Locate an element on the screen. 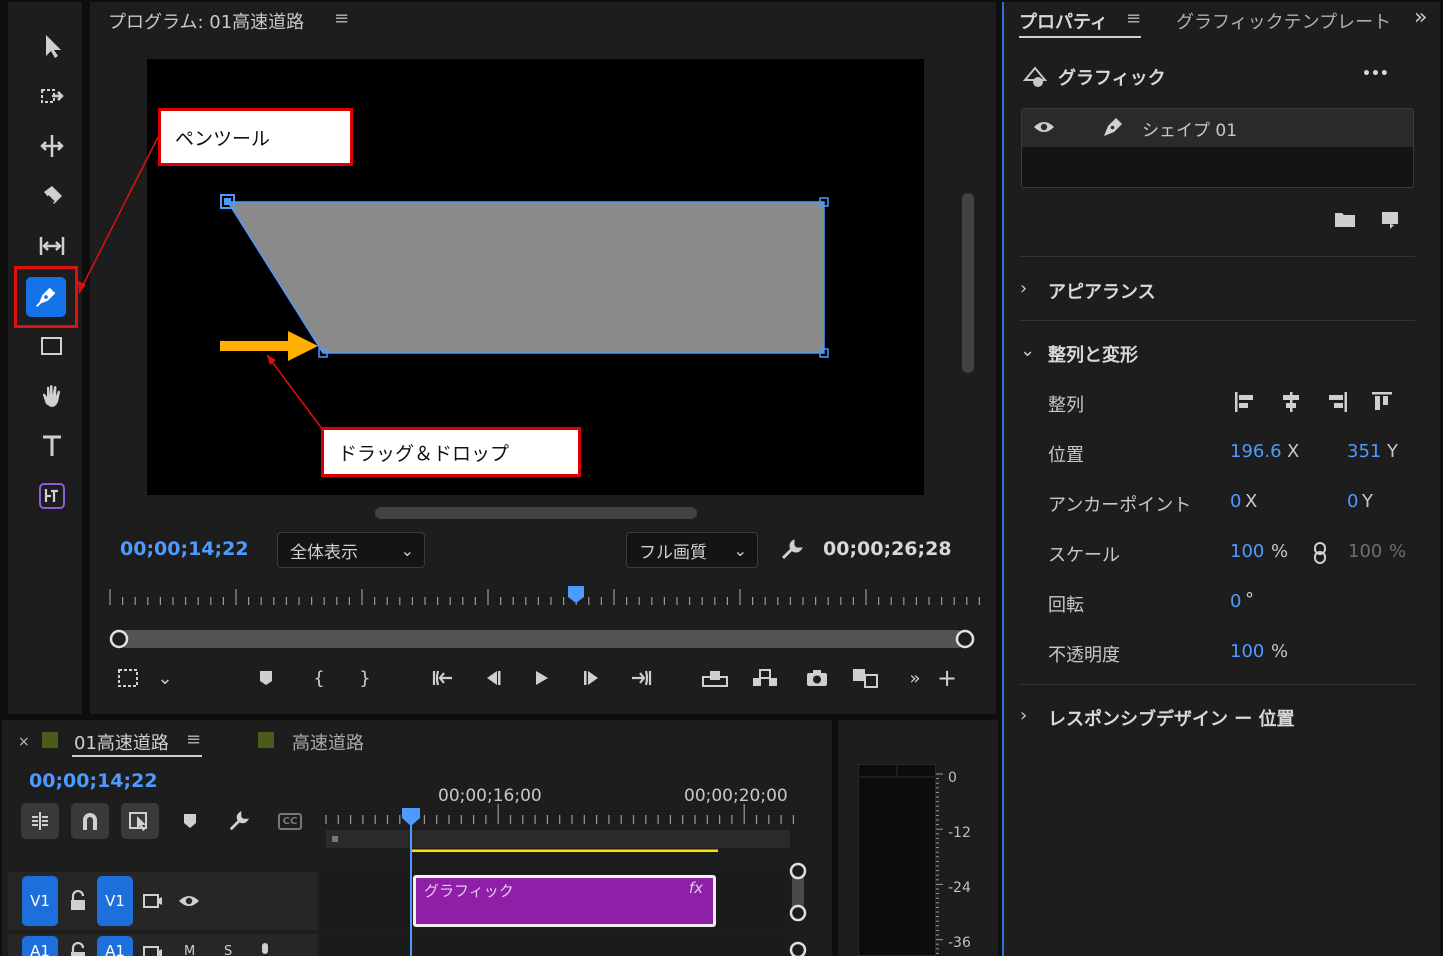 This screenshot has width=1443, height=956. scale-value: 100 is located at coordinates (1247, 551).